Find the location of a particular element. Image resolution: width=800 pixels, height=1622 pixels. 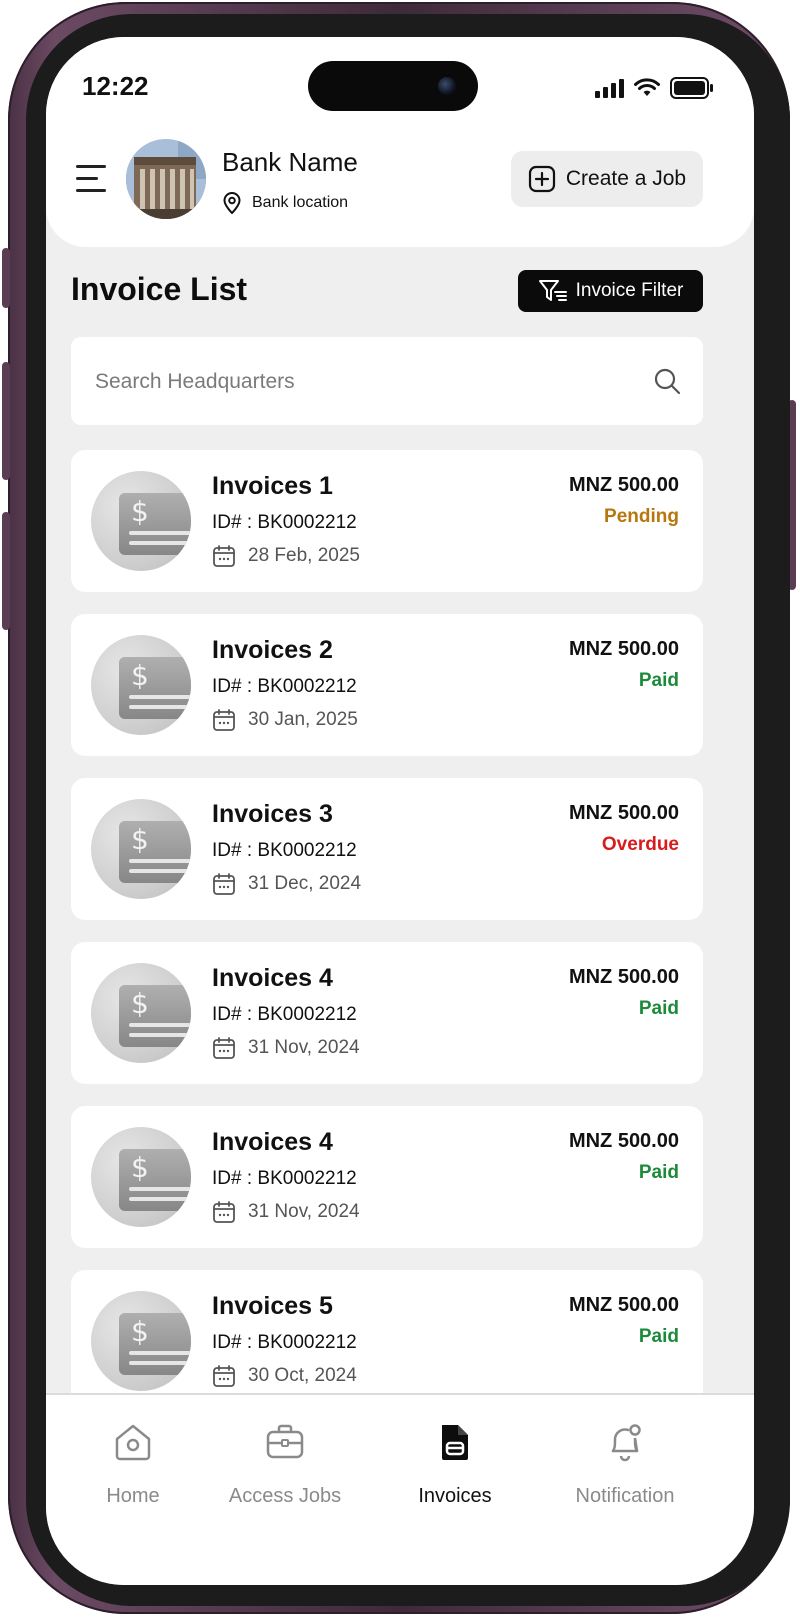

invoice-title: Invoices 2 is located at coordinates (272, 650).